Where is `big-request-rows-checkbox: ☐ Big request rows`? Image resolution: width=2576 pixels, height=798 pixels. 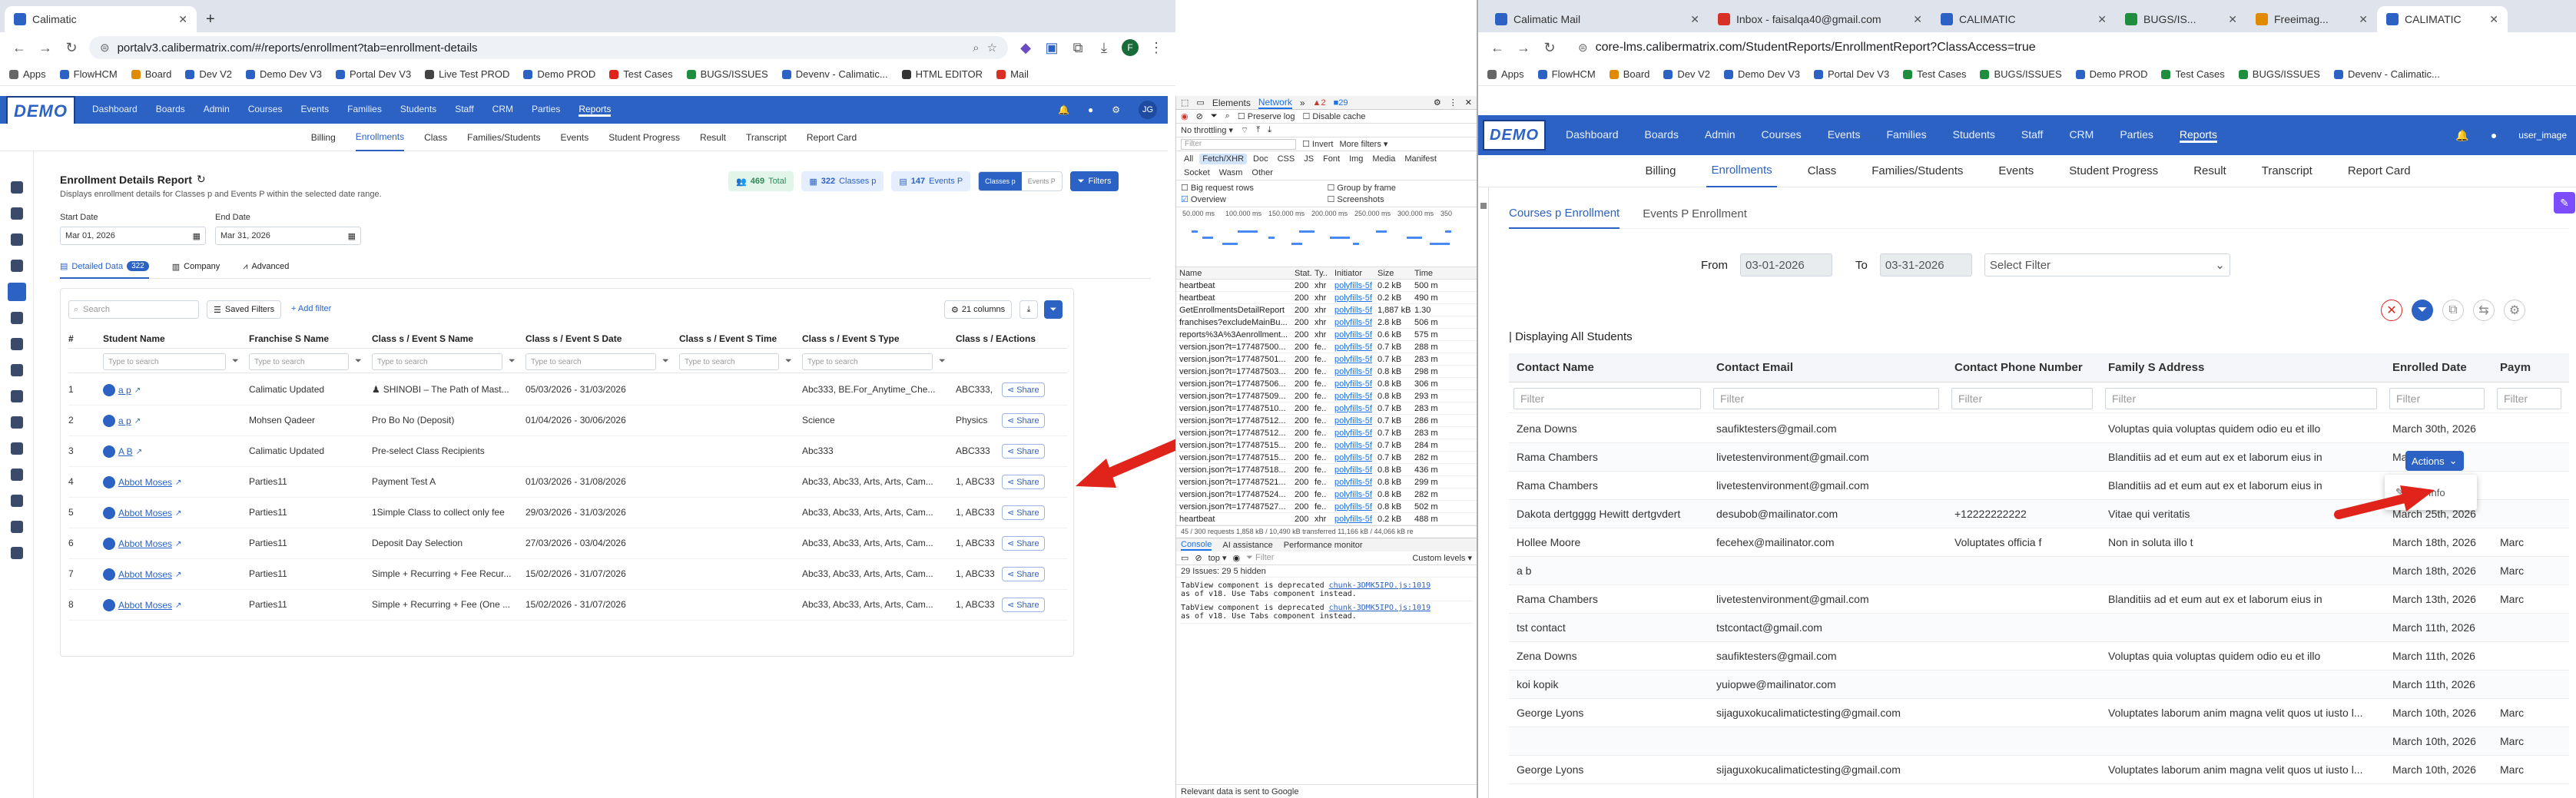
big-request-rows-checkbox: ☐ Big request rows is located at coordinates (1253, 188).